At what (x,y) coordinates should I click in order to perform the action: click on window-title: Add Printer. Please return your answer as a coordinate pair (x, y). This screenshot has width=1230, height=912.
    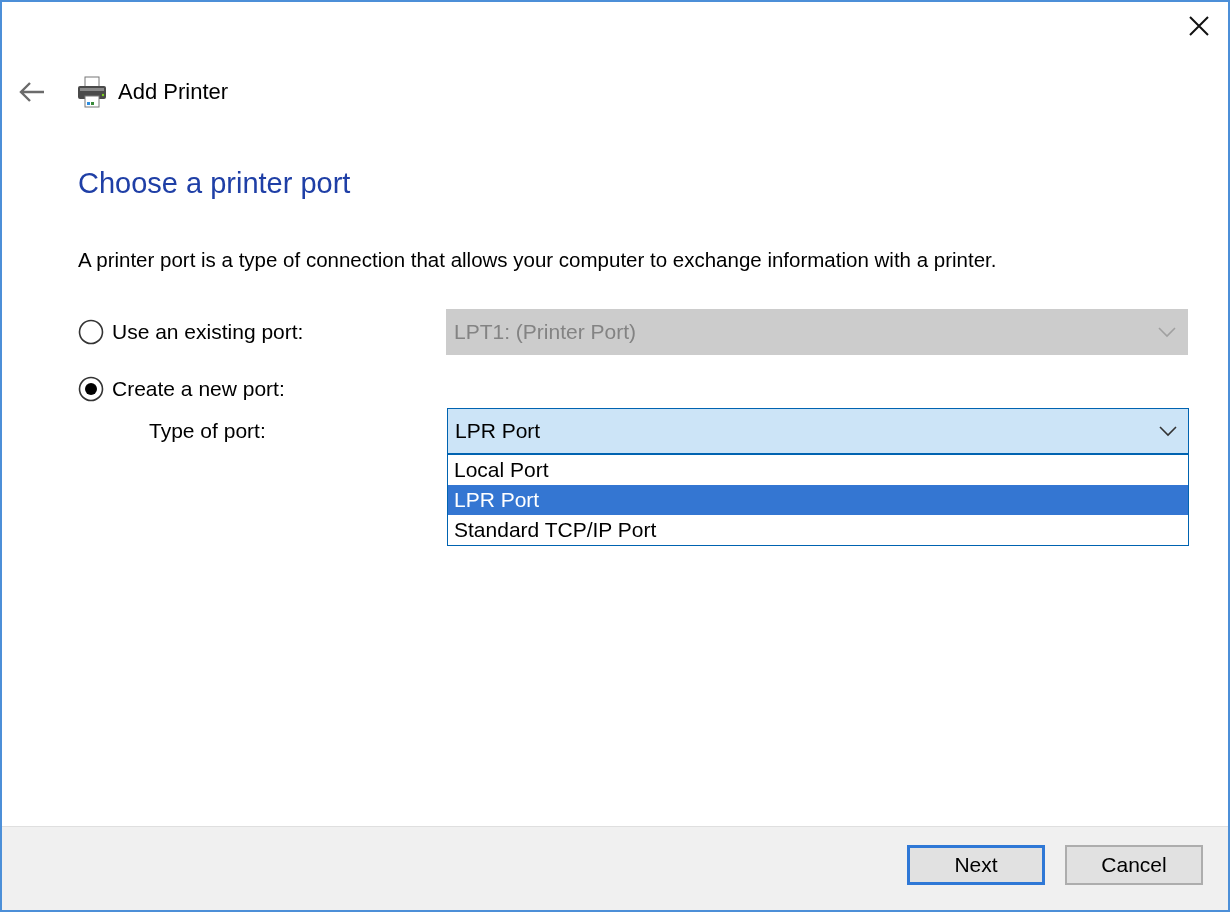
    Looking at the image, I should click on (173, 92).